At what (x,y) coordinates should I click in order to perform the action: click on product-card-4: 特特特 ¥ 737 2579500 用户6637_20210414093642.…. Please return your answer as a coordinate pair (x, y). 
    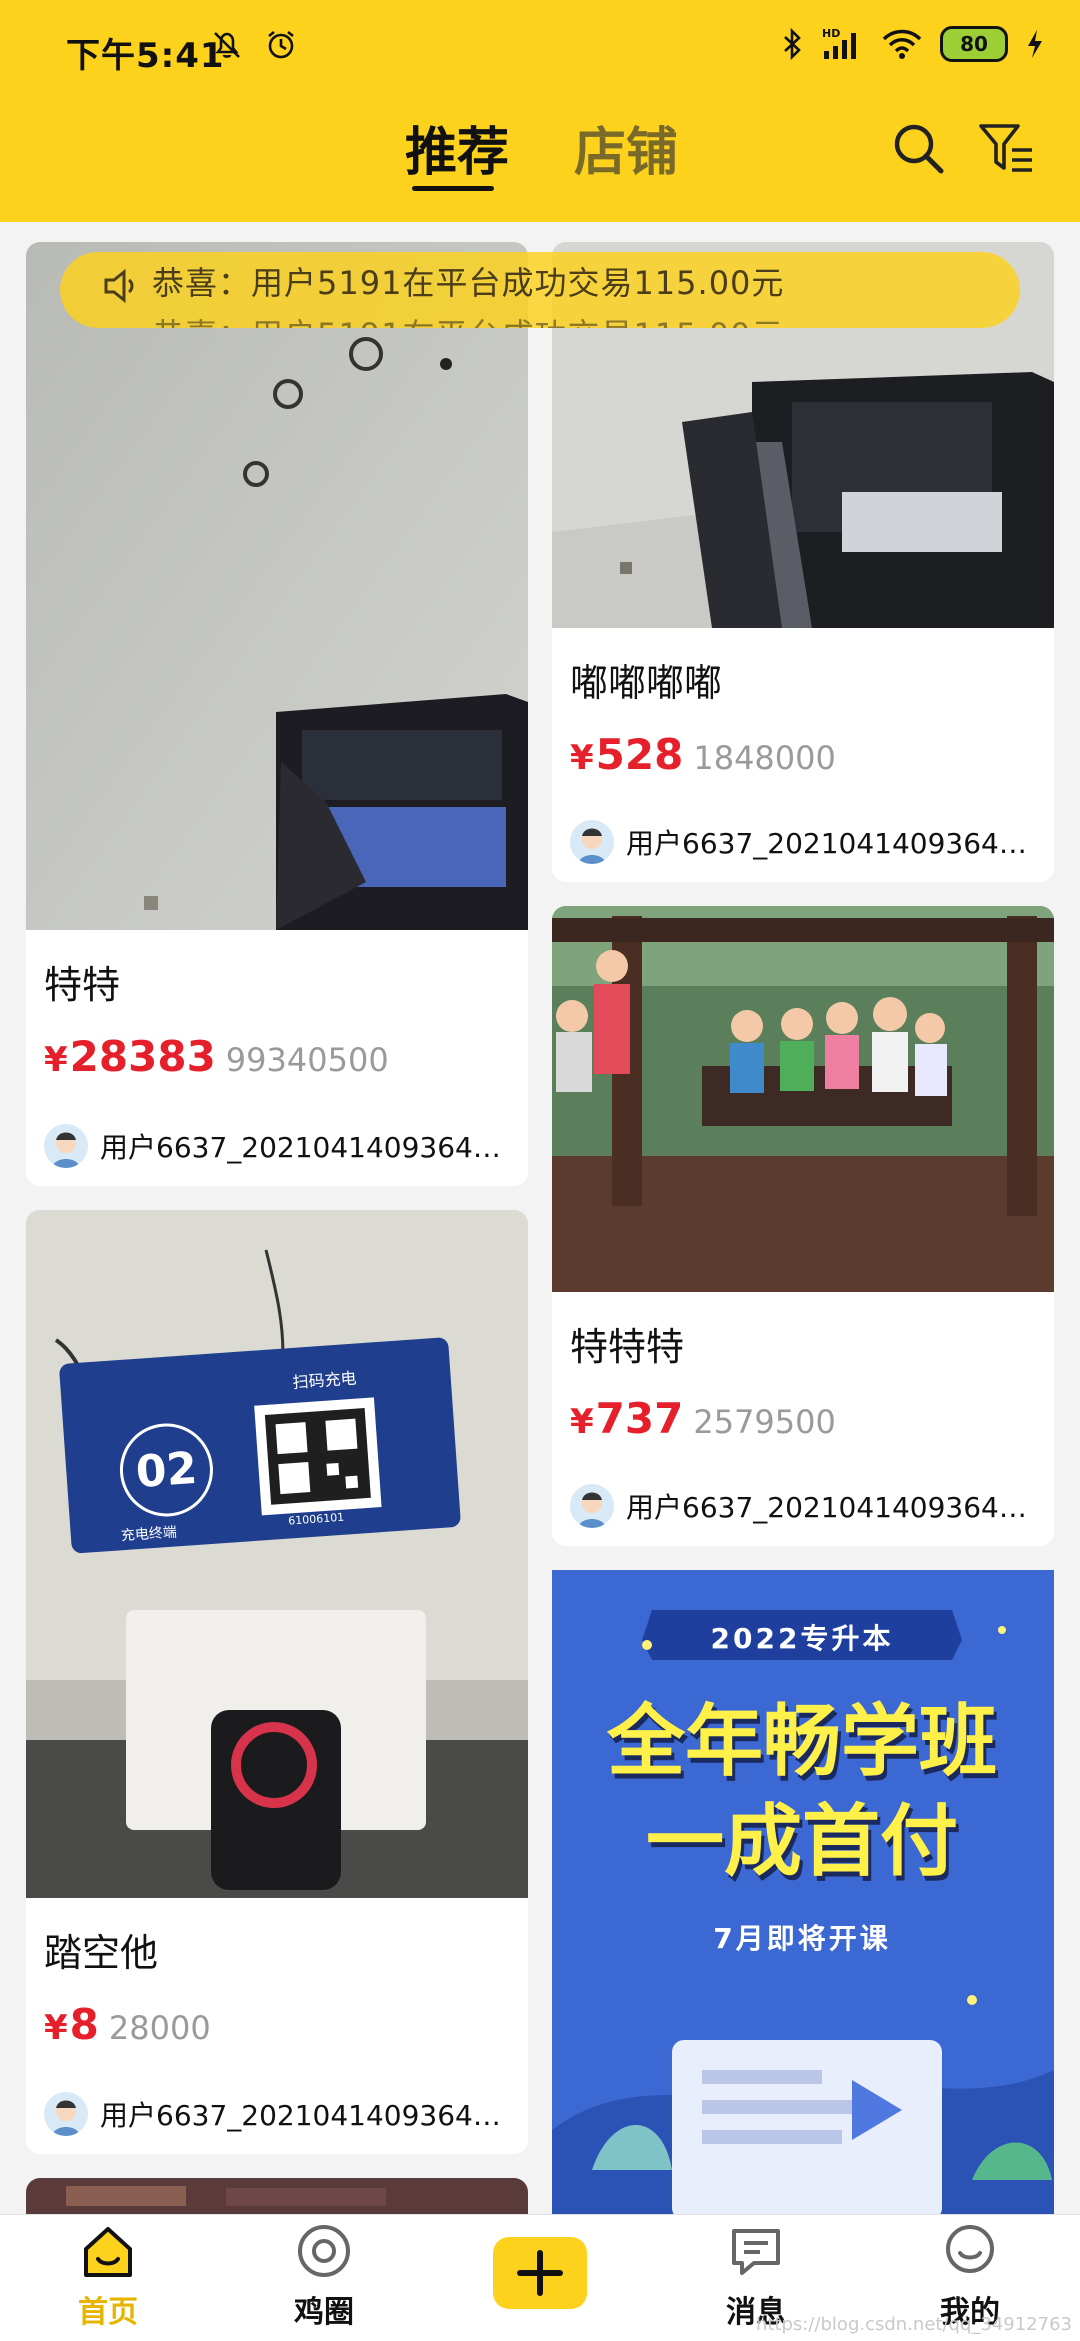
    Looking at the image, I should click on (803, 1226).